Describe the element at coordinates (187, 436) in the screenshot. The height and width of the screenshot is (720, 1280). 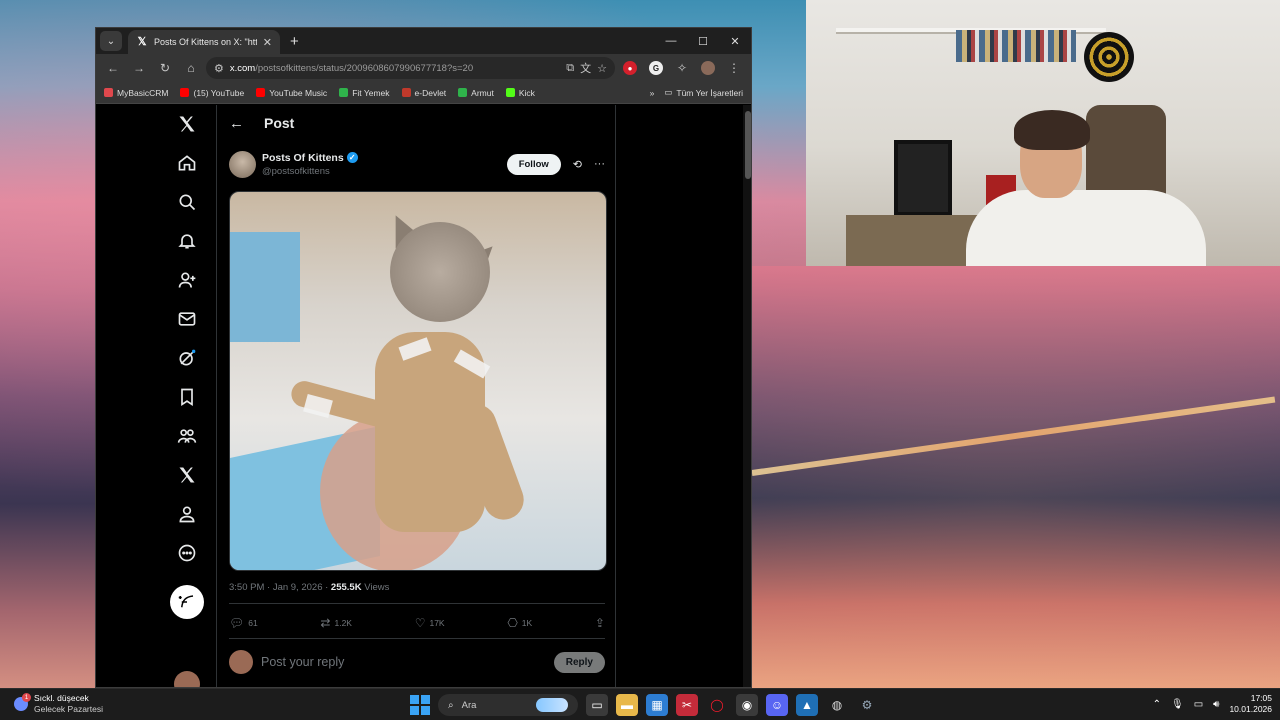
I see `communities-icon` at that location.